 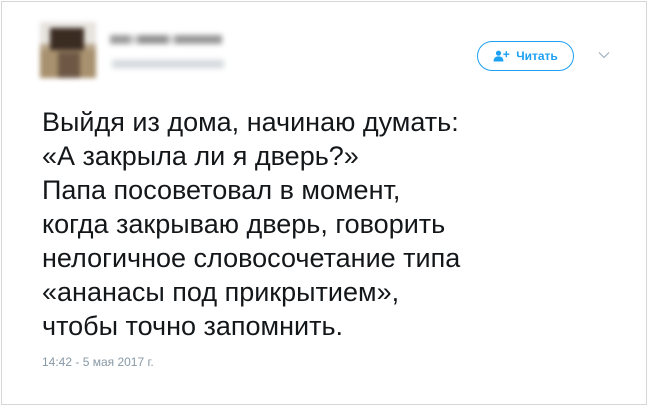 What do you see at coordinates (221, 292) in the screenshot?
I see `tweet-line: «ананасы под прикрытием»,` at bounding box center [221, 292].